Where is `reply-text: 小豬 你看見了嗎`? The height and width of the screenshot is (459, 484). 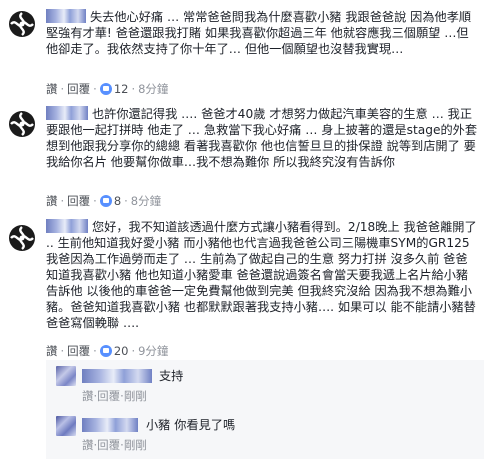 reply-text: 小豬 你看見了嗎 is located at coordinates (191, 425).